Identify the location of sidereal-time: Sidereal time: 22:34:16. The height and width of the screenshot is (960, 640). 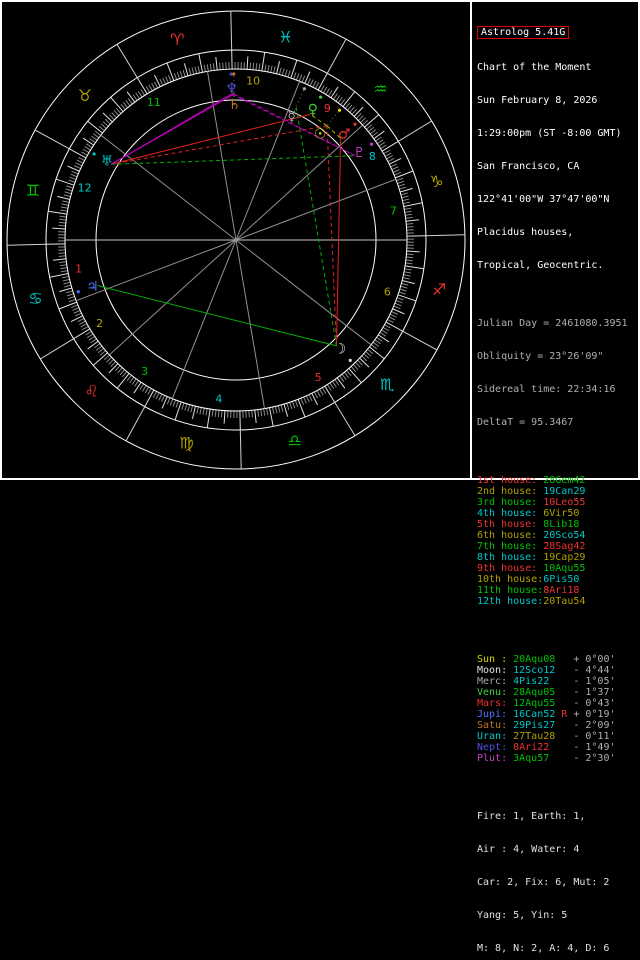
(556, 389).